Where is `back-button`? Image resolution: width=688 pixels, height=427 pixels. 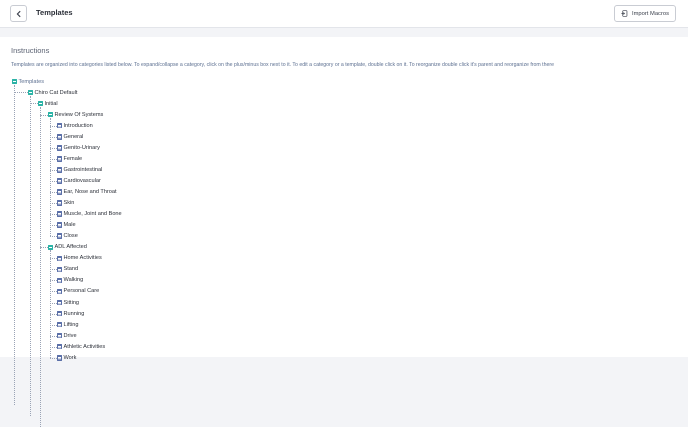 back-button is located at coordinates (18, 13).